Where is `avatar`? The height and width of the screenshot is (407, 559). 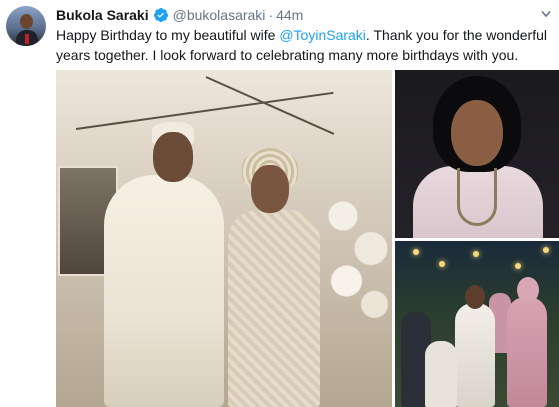 avatar is located at coordinates (26, 26).